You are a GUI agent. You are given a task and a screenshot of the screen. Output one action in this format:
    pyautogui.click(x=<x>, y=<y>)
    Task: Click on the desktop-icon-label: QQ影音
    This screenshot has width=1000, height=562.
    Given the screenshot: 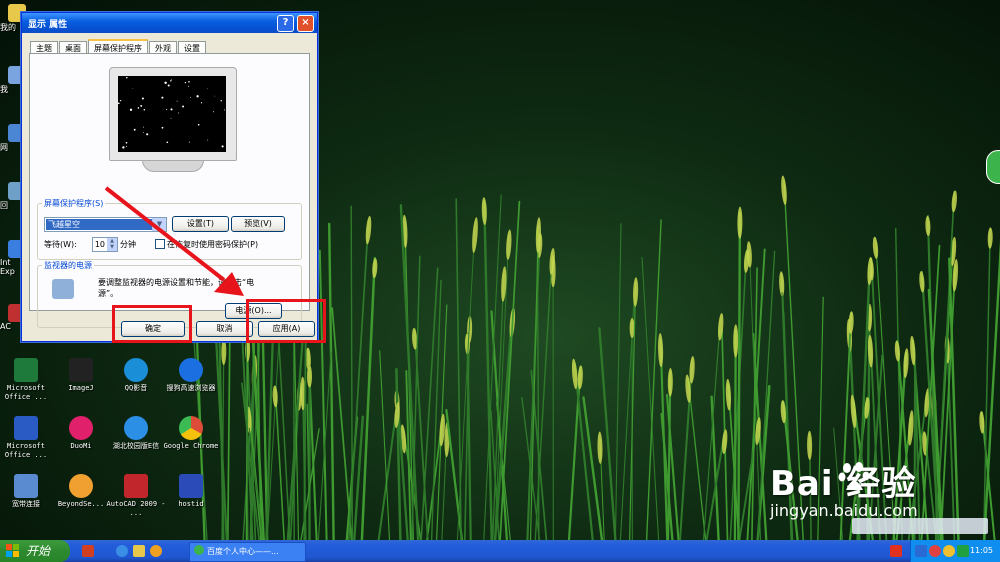 What is the action you would take?
    pyautogui.click(x=136, y=388)
    